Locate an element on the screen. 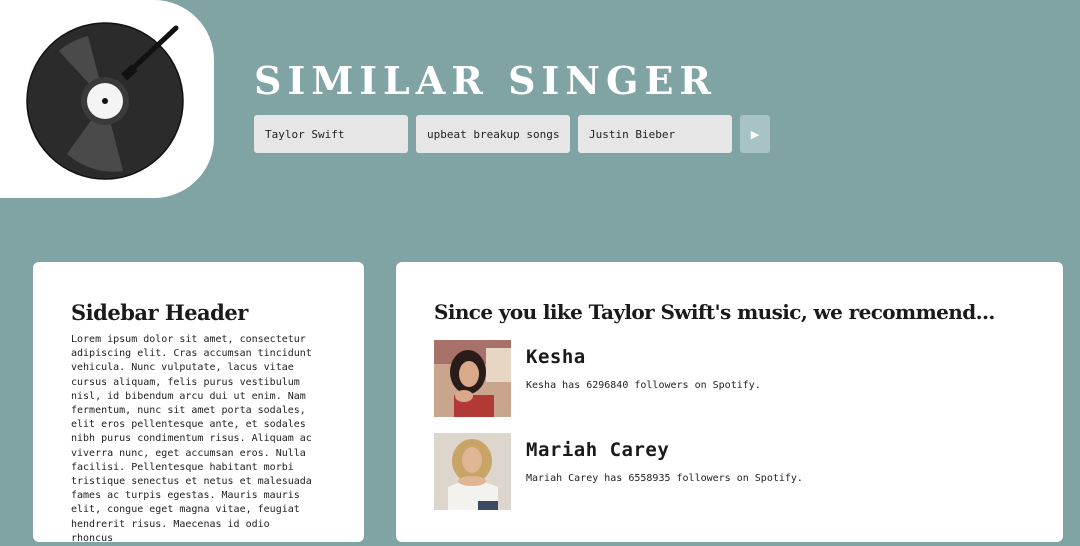 This screenshot has width=1080, height=546. logo-panel is located at coordinates (107, 99).